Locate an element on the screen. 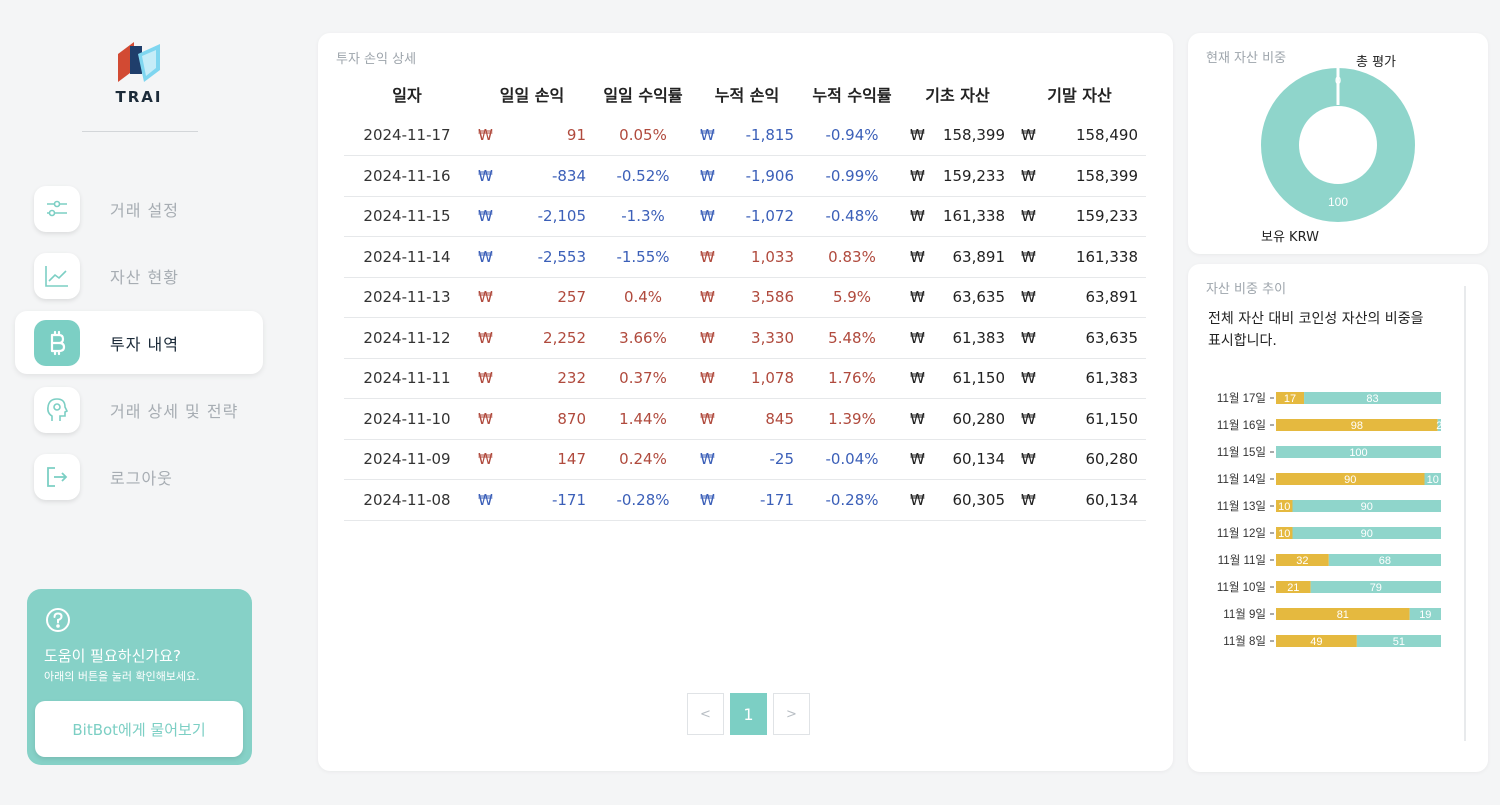 The width and height of the screenshot is (1500, 805). daily-pnl: 232 is located at coordinates (546, 378).